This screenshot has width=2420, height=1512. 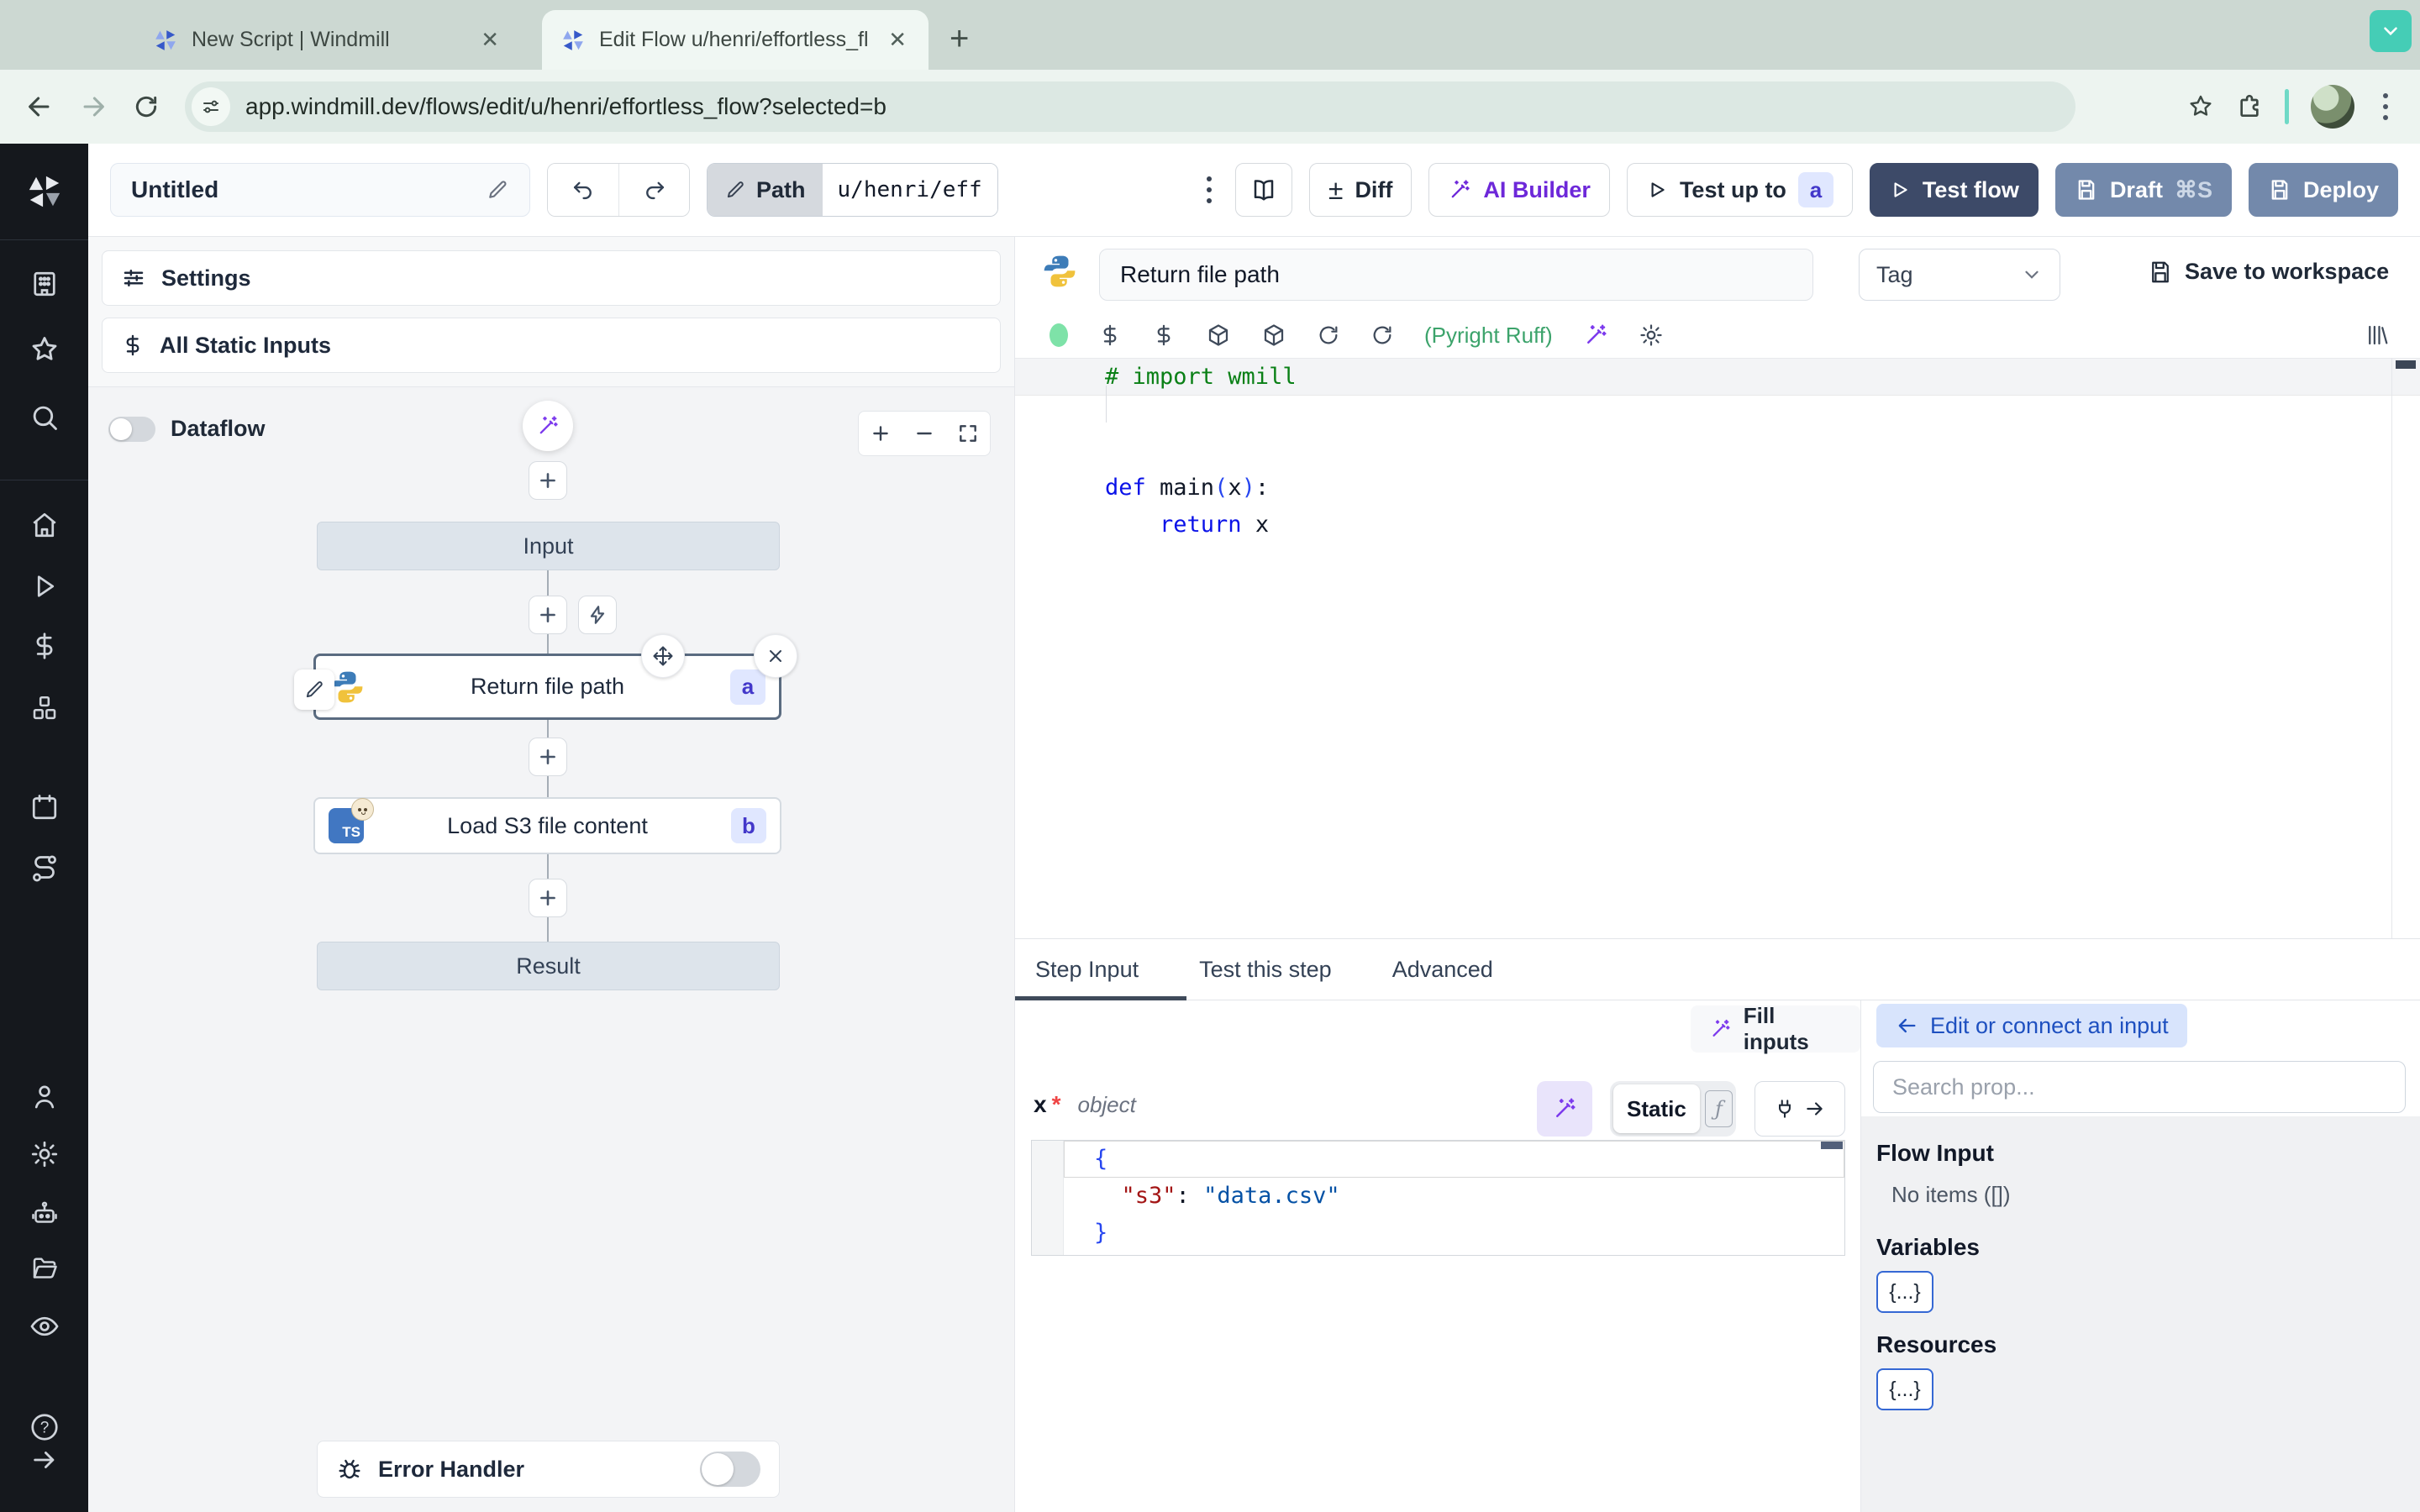 What do you see at coordinates (960, 38) in the screenshot?
I see `new-tab-button: +` at bounding box center [960, 38].